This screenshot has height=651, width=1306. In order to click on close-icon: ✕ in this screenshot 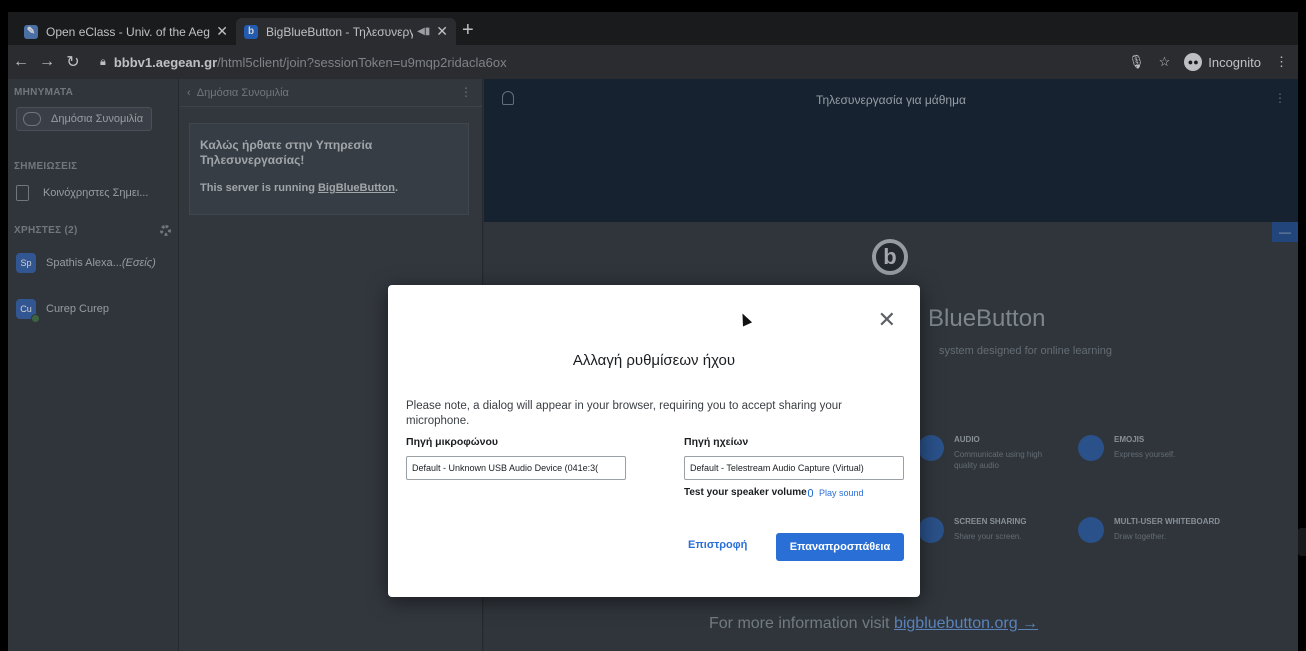, I will do `click(887, 320)`.